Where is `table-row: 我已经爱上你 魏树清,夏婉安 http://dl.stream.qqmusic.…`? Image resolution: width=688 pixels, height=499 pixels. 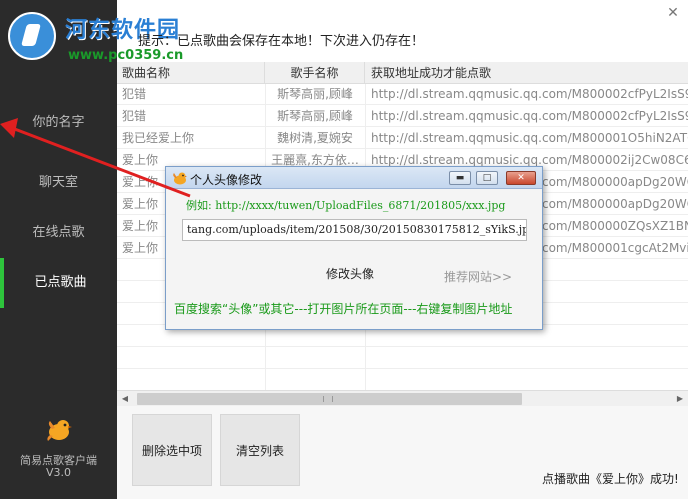 table-row: 我已经爱上你 魏树清,夏婉安 http://dl.stream.qqmusic.… is located at coordinates (402, 138).